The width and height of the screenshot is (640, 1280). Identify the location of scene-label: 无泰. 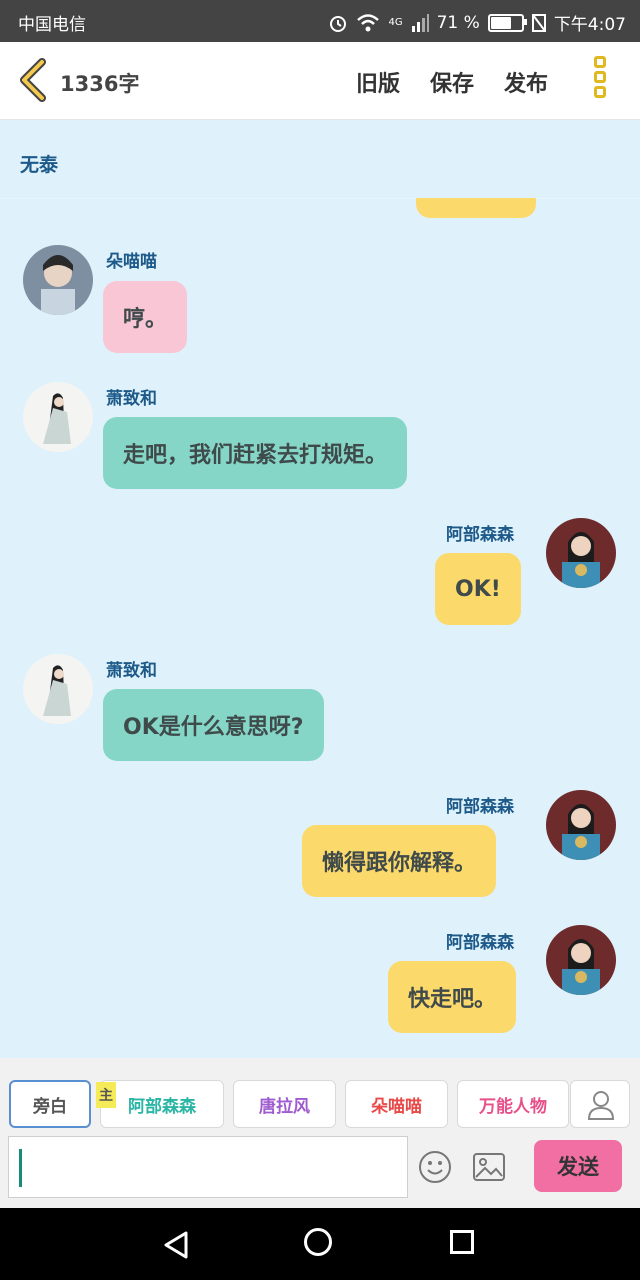
(39, 165).